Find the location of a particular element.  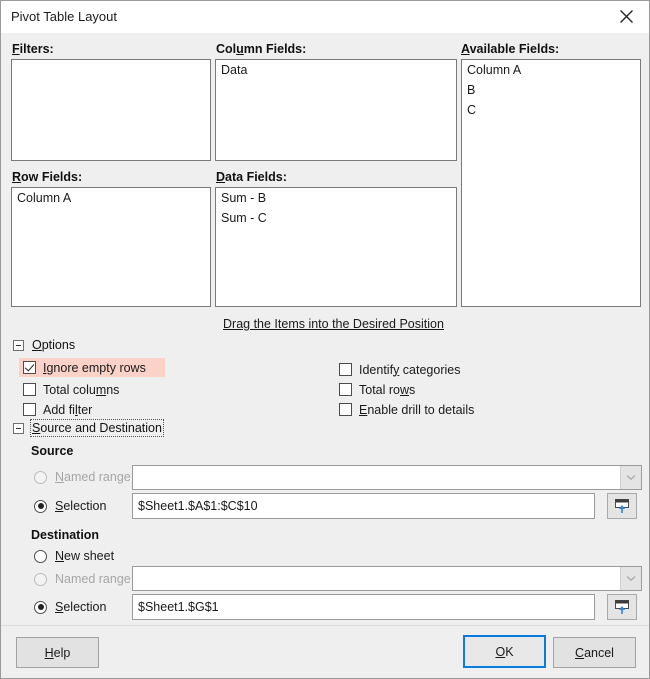

checkbox-enable-drill-to-details: Enable drill to details is located at coordinates (407, 409).